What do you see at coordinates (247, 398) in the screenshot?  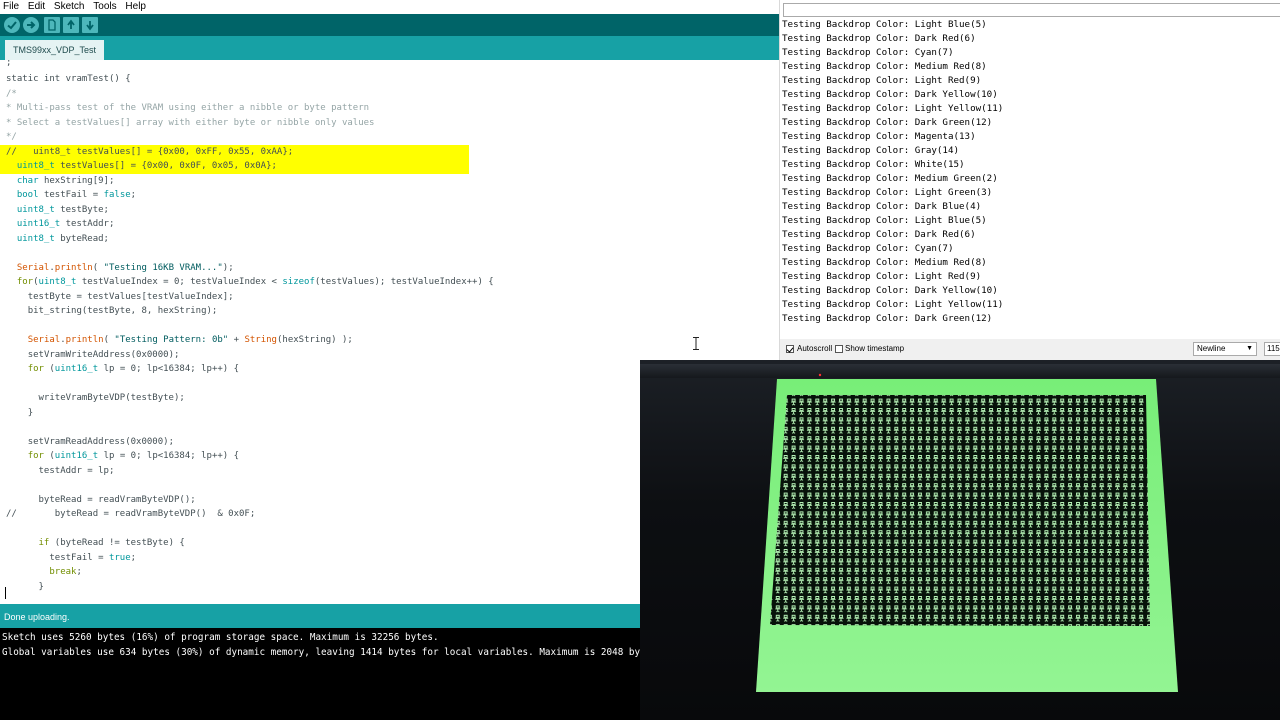 I see `code-line: writeVramByteVDP(testByte);` at bounding box center [247, 398].